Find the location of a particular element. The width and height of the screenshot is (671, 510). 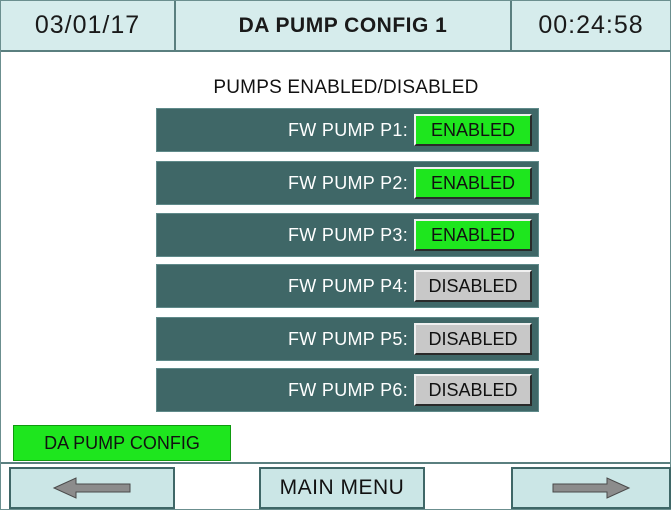

section-title: PUMPS ENABLED/DISABLED is located at coordinates (346, 87).